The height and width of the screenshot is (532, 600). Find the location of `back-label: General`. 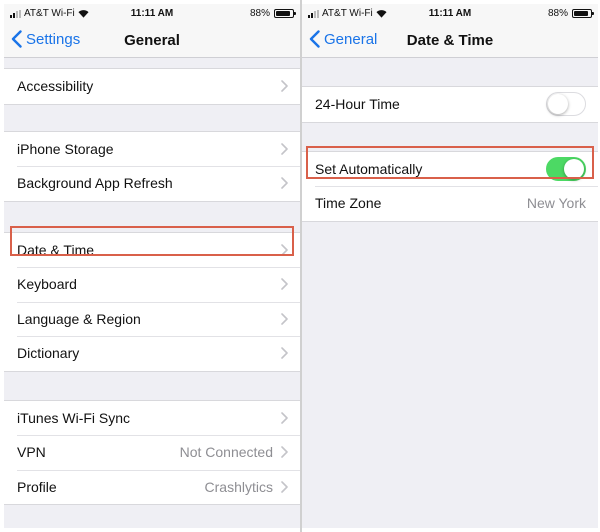

back-label: General is located at coordinates (351, 39).